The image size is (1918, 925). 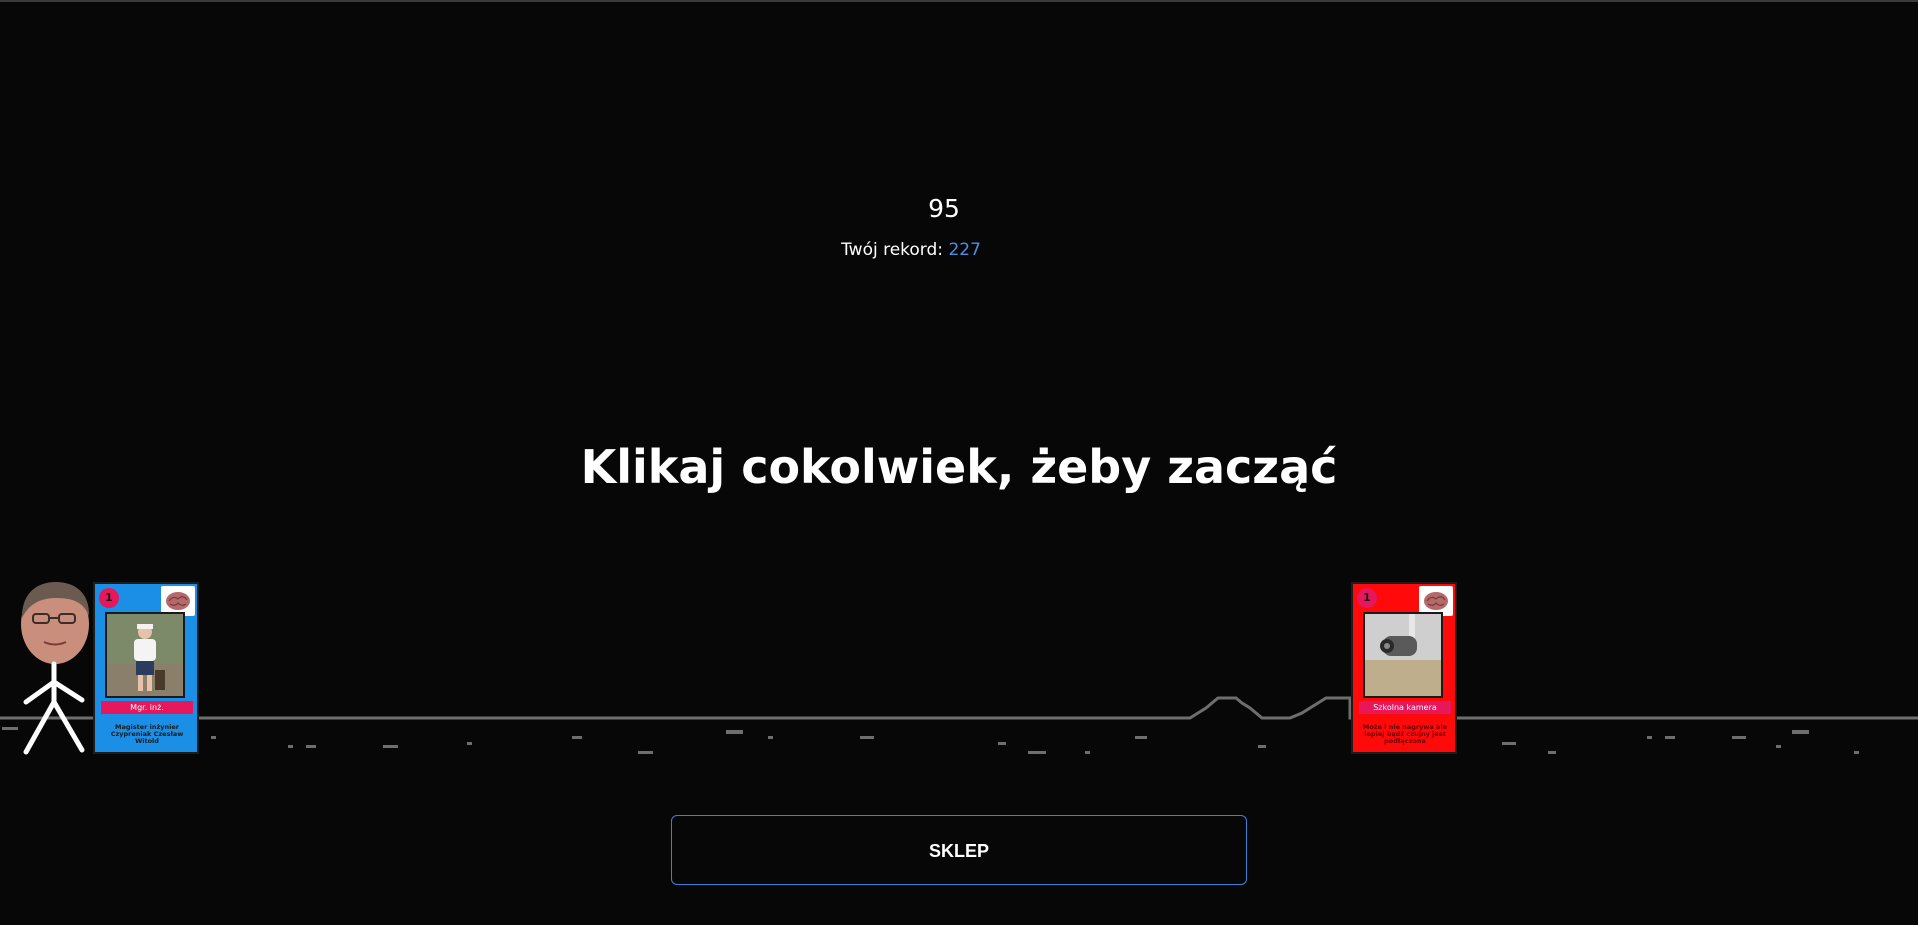 What do you see at coordinates (930, 740) in the screenshot?
I see `ground-pebbles` at bounding box center [930, 740].